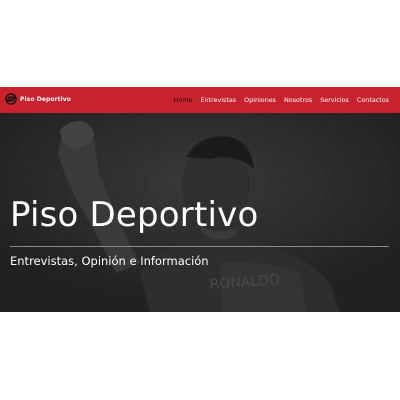 The width and height of the screenshot is (400, 400). What do you see at coordinates (298, 100) in the screenshot?
I see `nav-nosotros: Nosotros` at bounding box center [298, 100].